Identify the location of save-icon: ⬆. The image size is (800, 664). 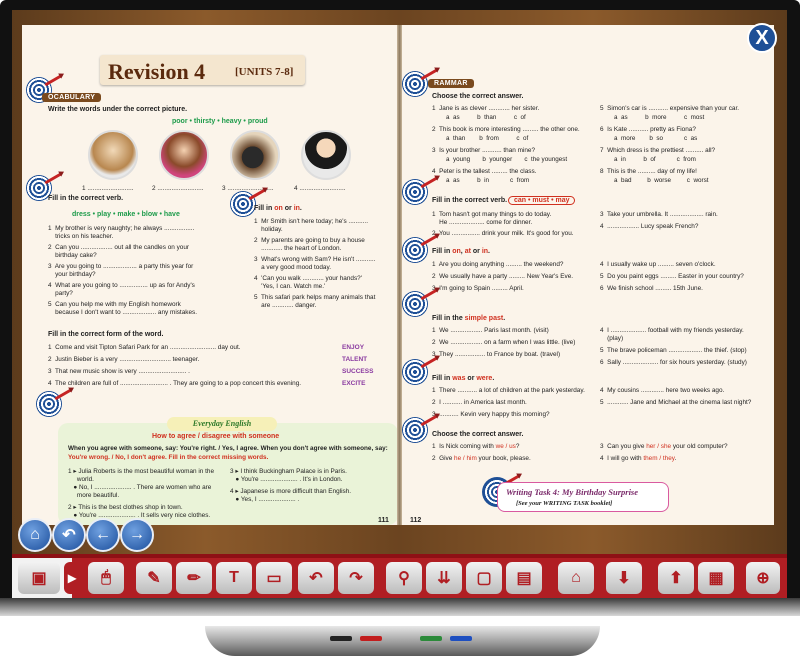
(676, 578).